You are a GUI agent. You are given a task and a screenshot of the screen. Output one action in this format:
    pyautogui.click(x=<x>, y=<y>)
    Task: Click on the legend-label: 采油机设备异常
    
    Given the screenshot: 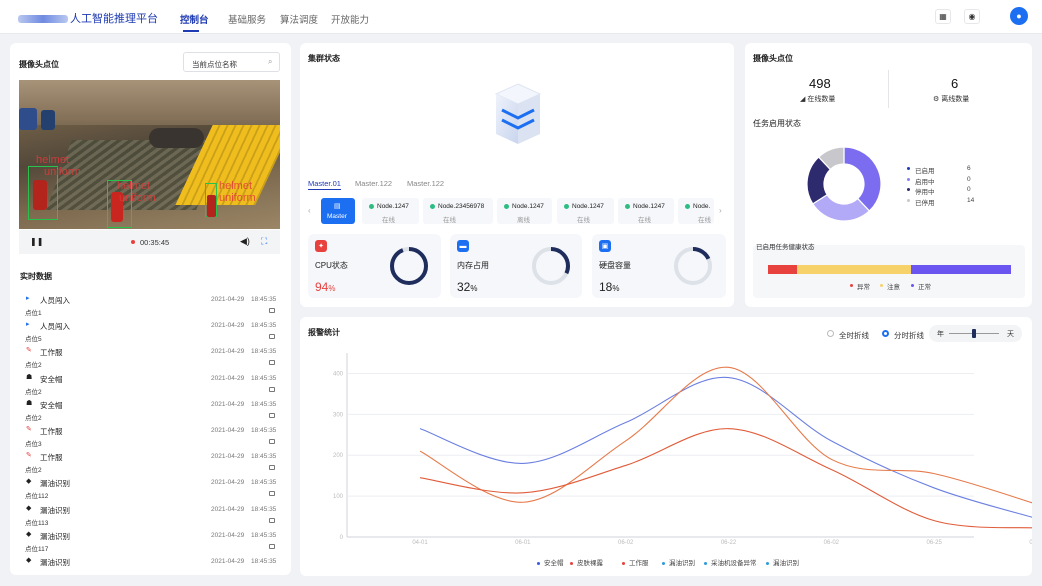 What is the action you would take?
    pyautogui.click(x=734, y=563)
    